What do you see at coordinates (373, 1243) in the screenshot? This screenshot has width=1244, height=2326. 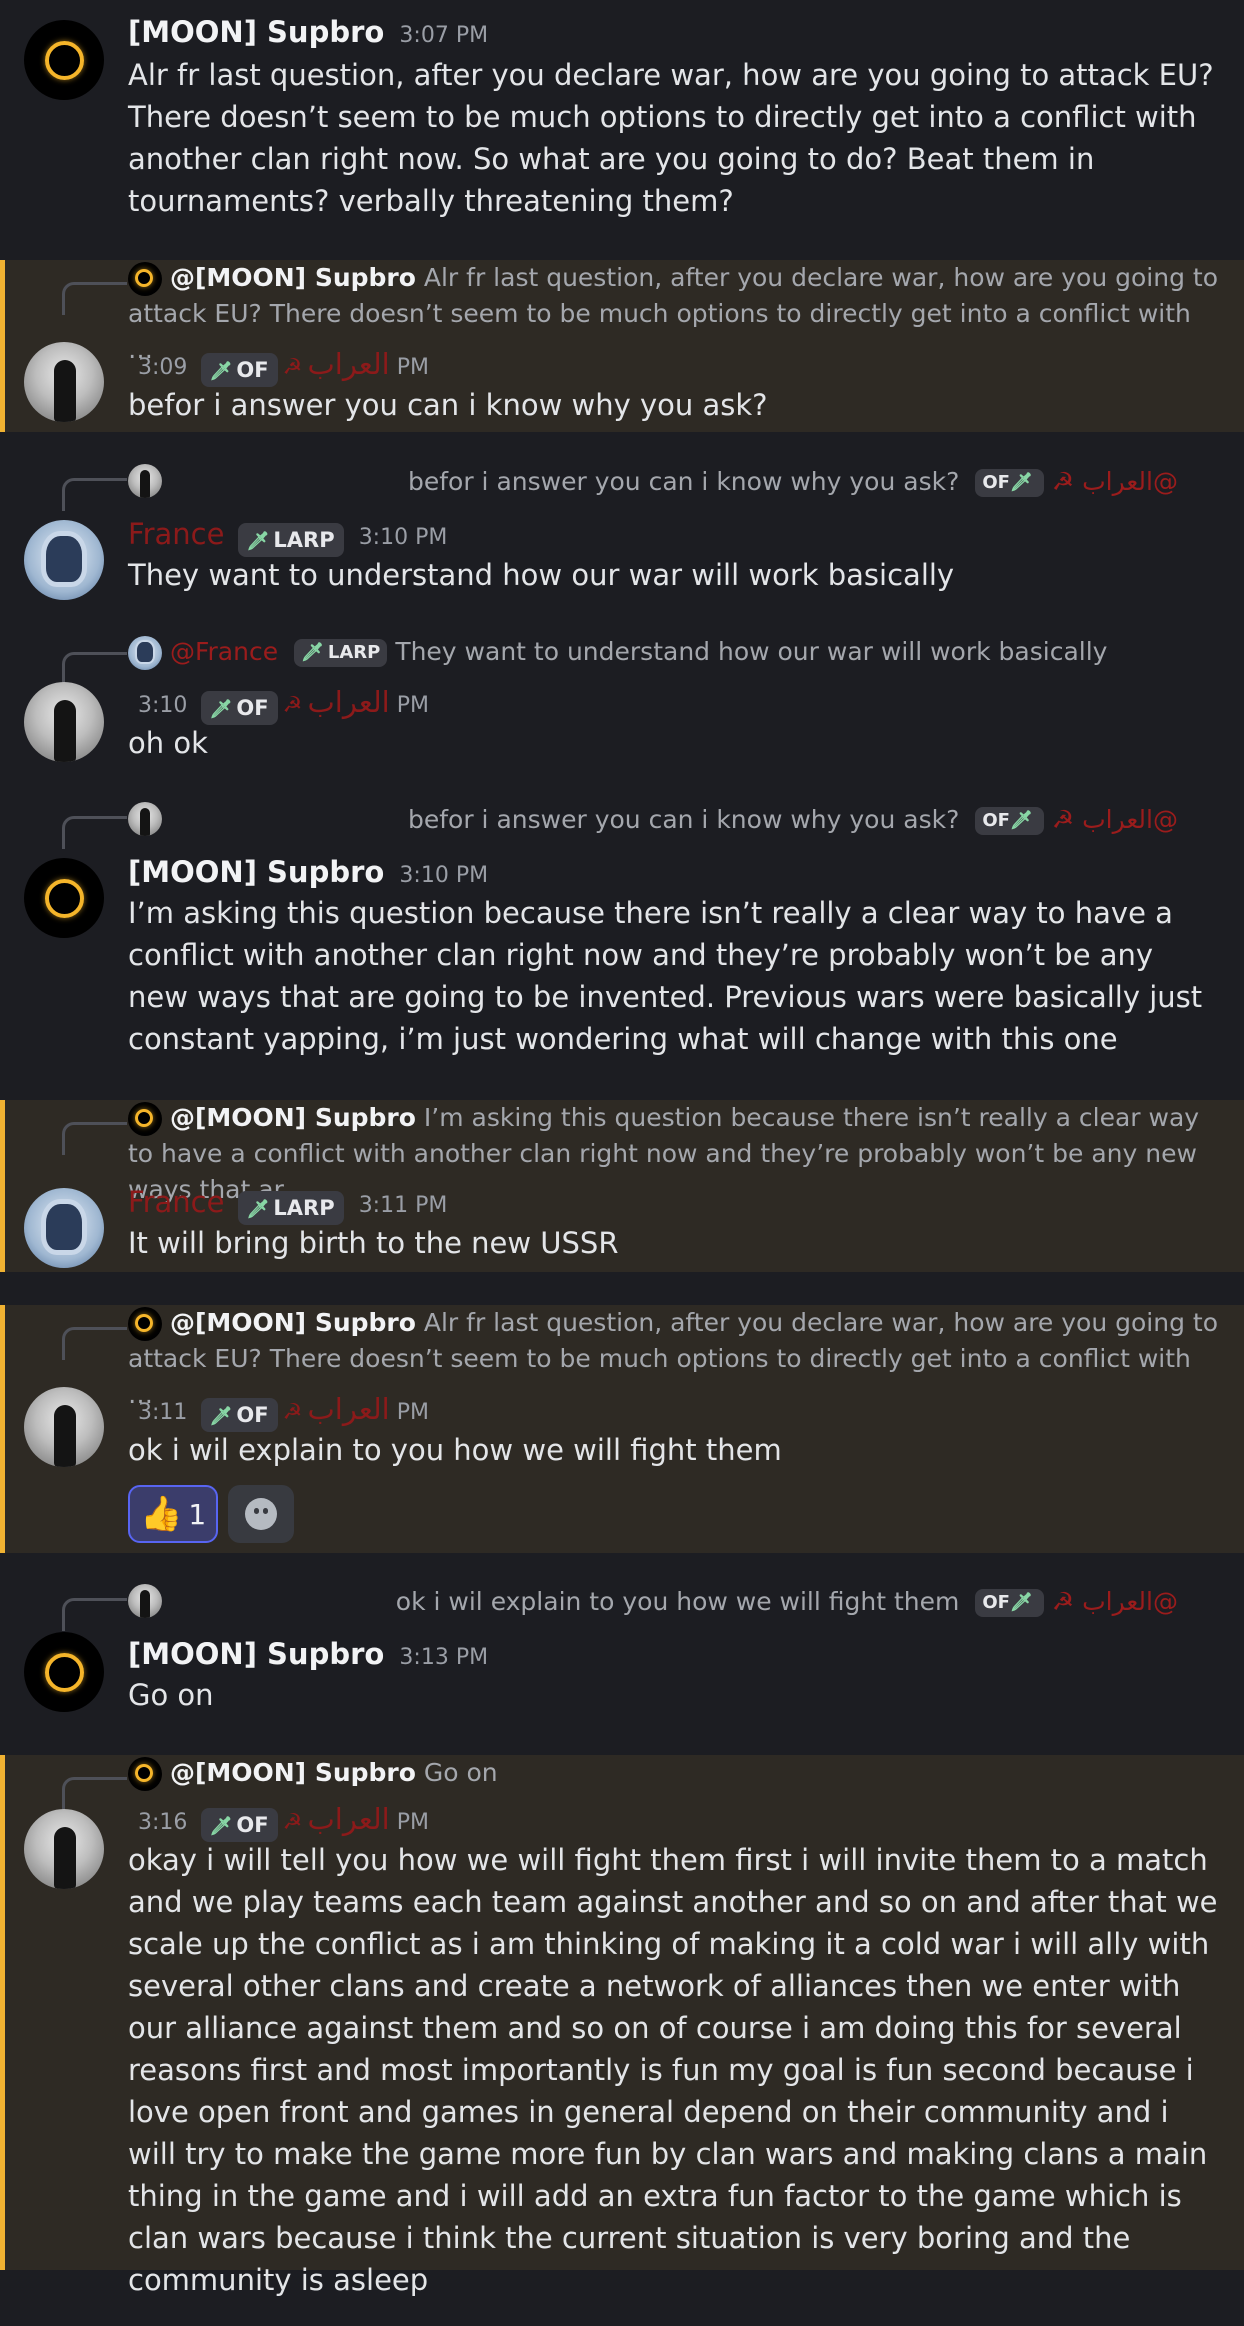 I see `message-text: It will bring birth to the new USSR` at bounding box center [373, 1243].